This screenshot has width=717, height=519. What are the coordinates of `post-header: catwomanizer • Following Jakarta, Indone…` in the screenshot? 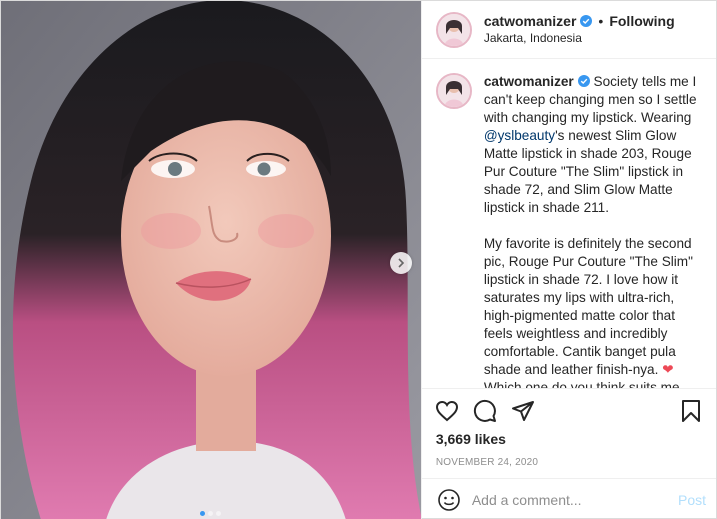 It's located at (568, 30).